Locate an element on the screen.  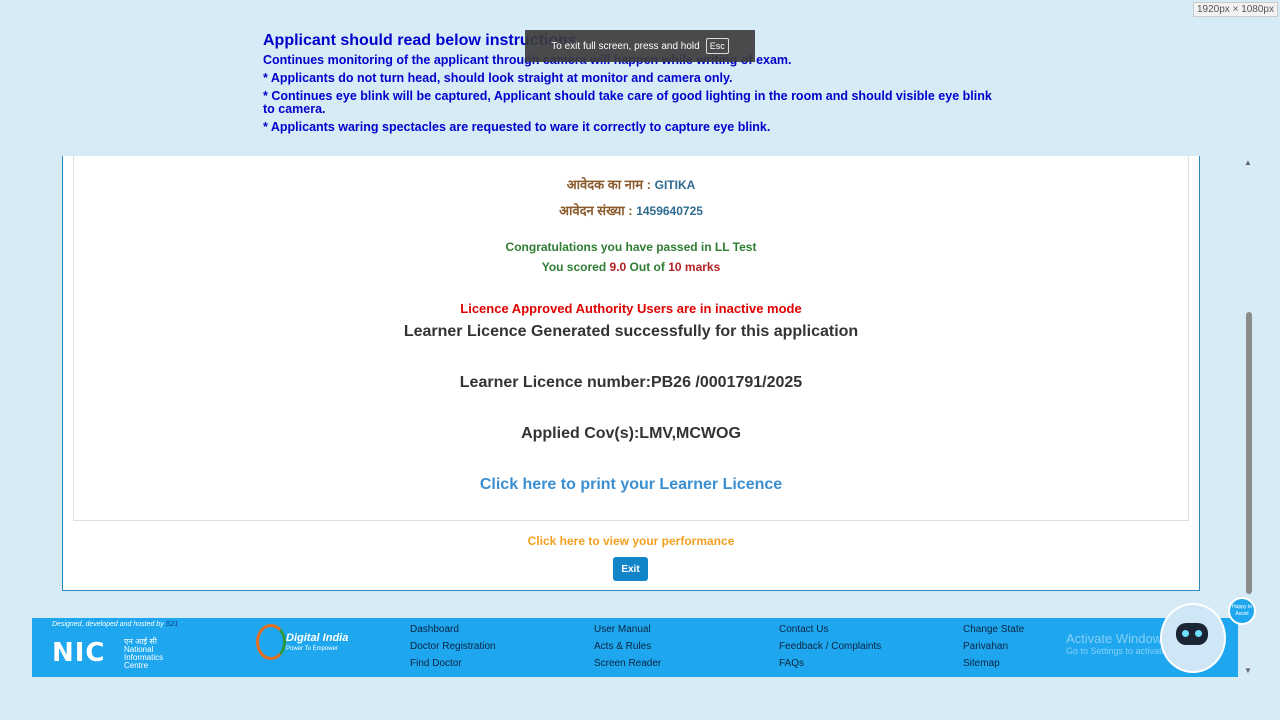
application-number-row: आवेदन संख्या : 1459640725 is located at coordinates (631, 210).